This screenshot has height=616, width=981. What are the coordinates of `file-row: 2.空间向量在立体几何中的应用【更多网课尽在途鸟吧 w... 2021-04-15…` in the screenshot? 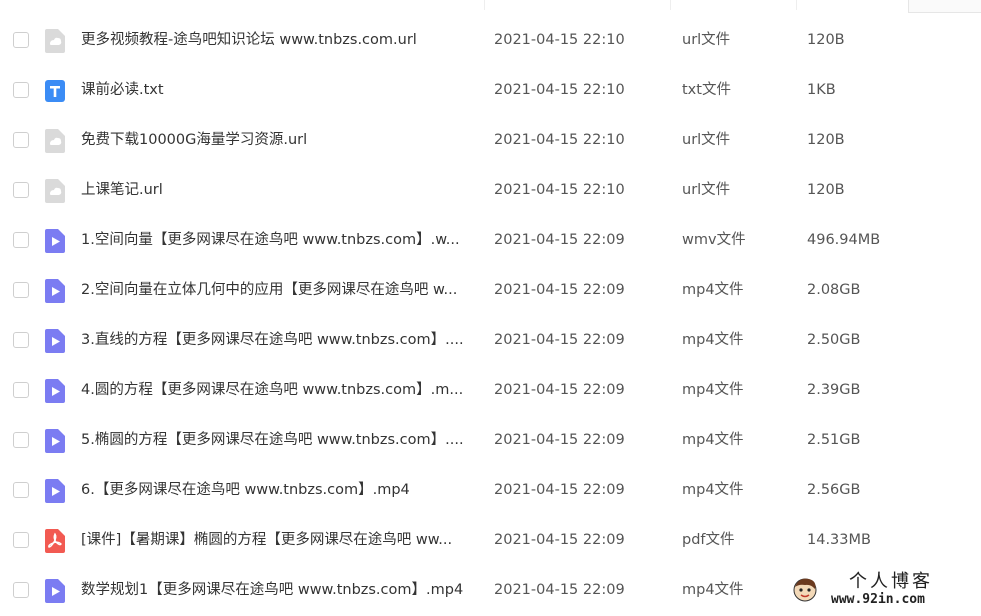 It's located at (490, 291).